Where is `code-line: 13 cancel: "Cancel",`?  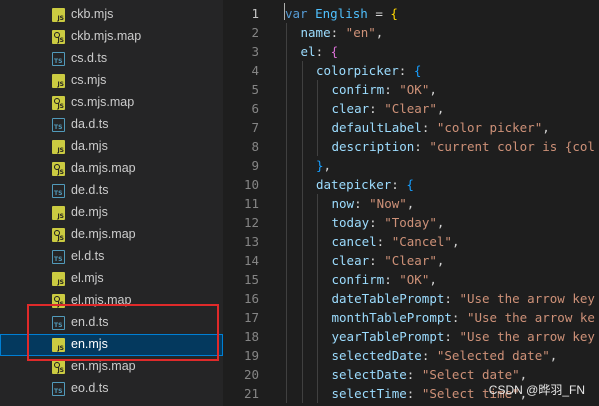 code-line: 13 cancel: "Cancel", is located at coordinates (411, 241).